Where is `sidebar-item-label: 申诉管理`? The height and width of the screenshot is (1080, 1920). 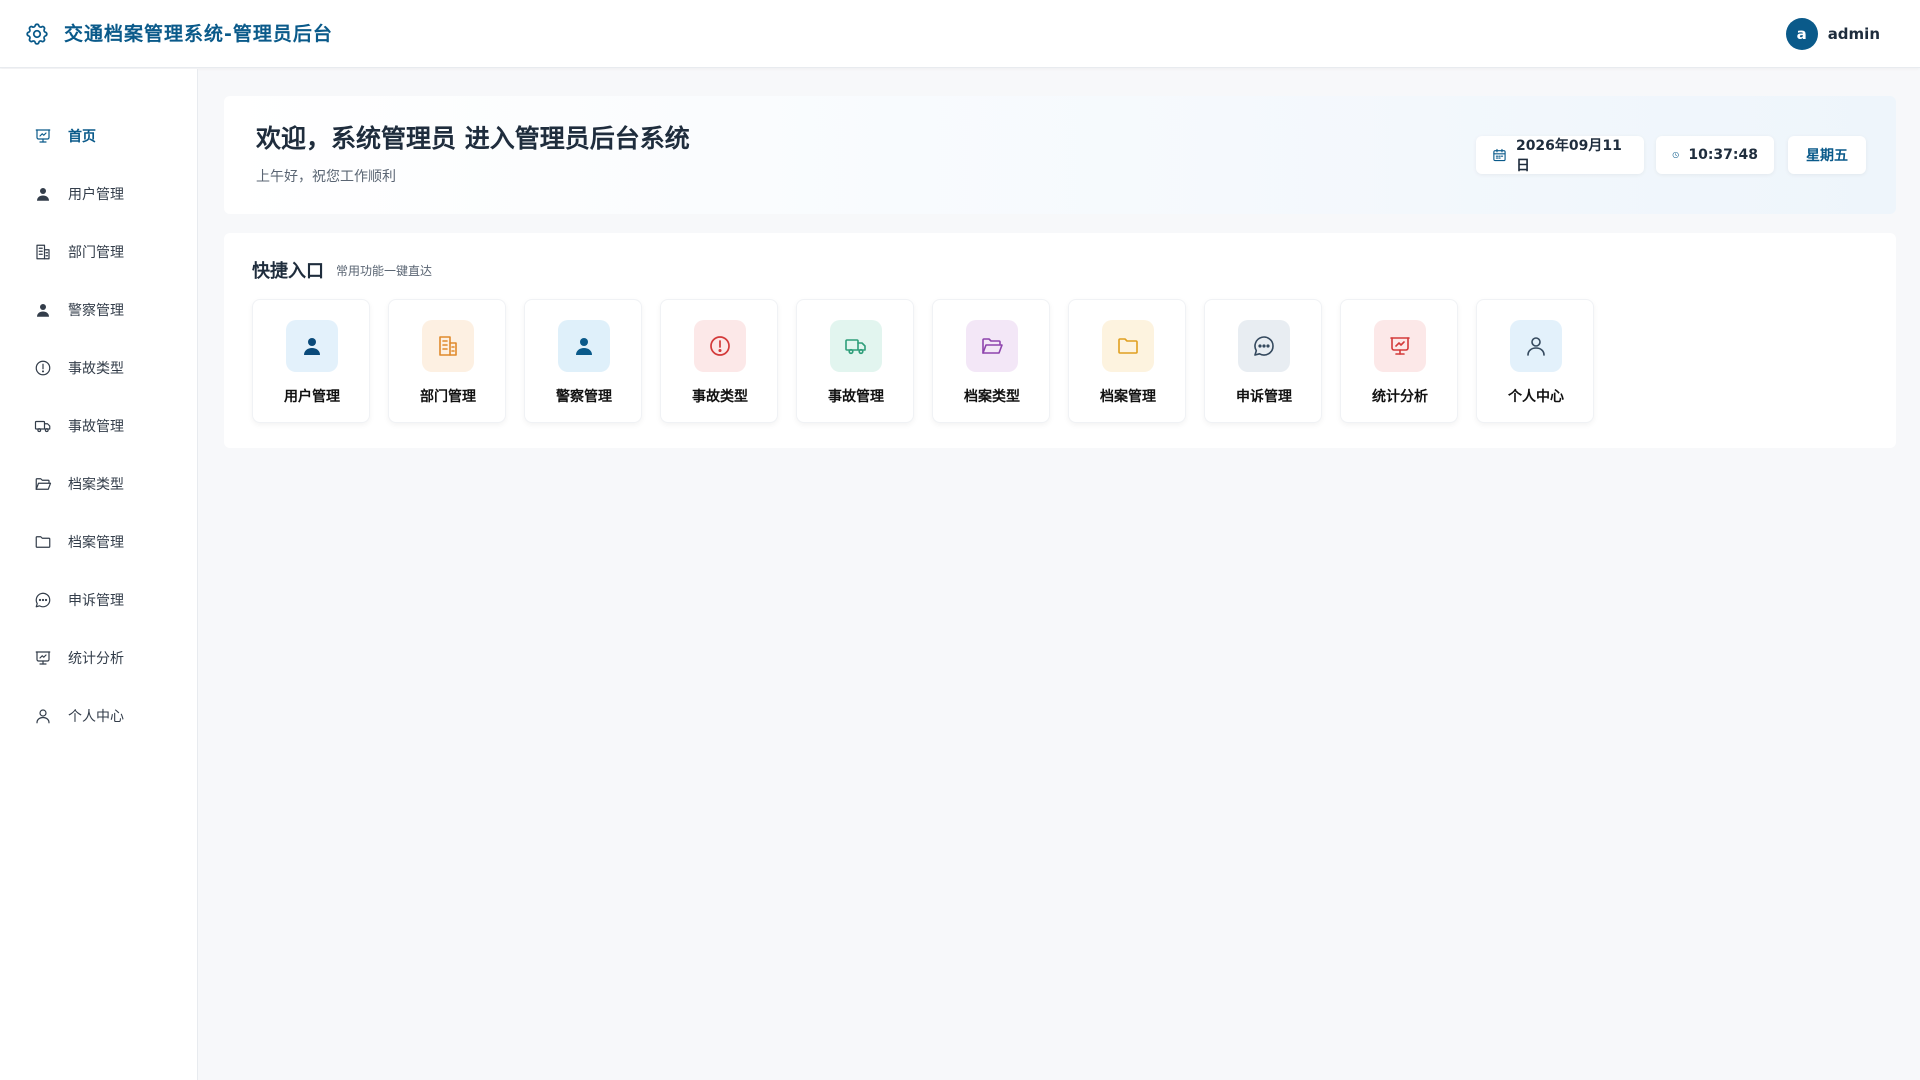 sidebar-item-label: 申诉管理 is located at coordinates (96, 601).